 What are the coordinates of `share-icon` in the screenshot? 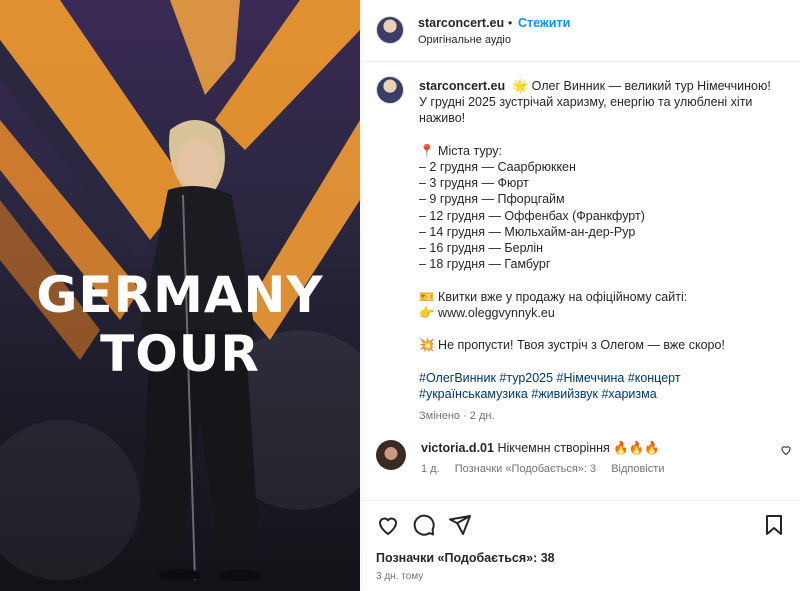 It's located at (460, 525).